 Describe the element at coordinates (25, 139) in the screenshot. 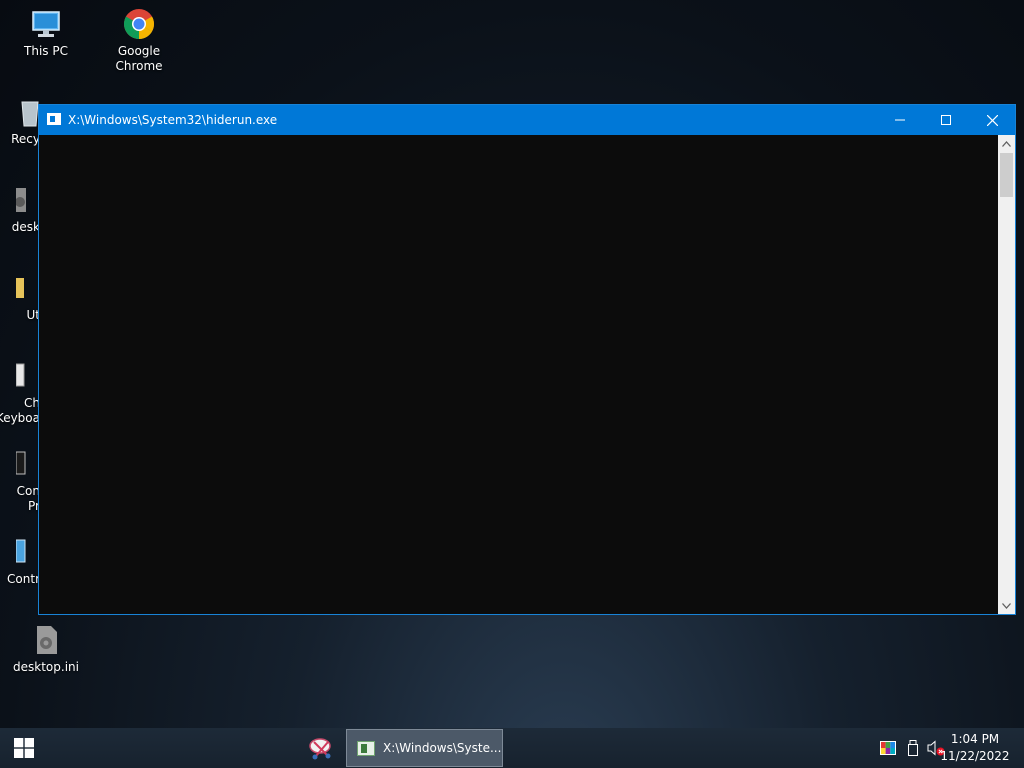

I see `desktop-icon-label: Recy` at that location.